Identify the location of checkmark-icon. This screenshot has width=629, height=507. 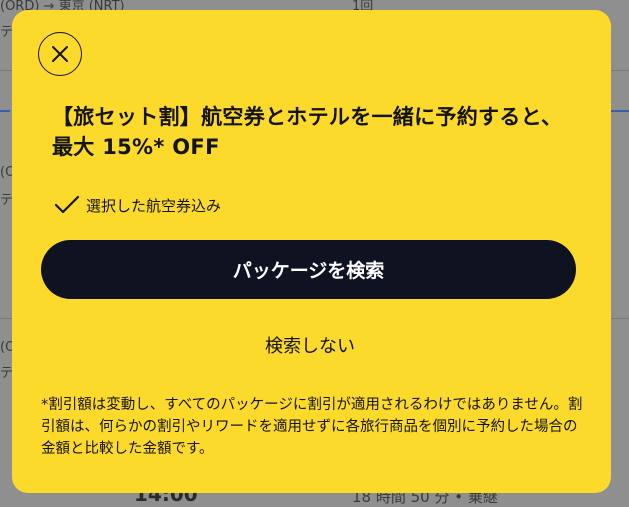
(67, 204).